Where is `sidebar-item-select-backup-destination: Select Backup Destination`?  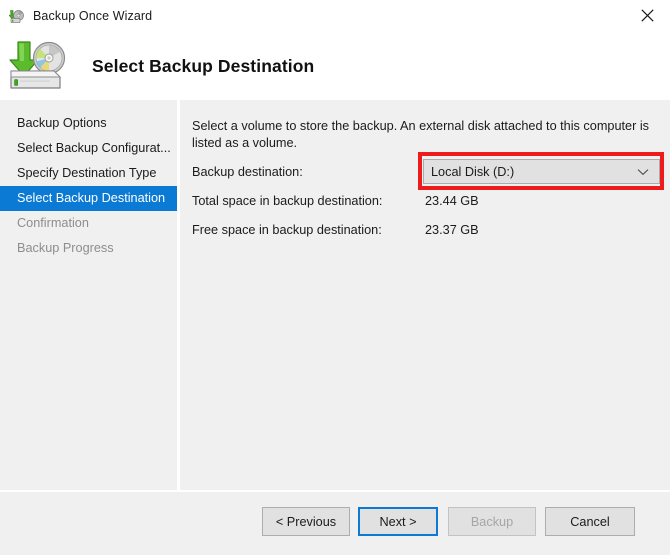 sidebar-item-select-backup-destination: Select Backup Destination is located at coordinates (88, 198).